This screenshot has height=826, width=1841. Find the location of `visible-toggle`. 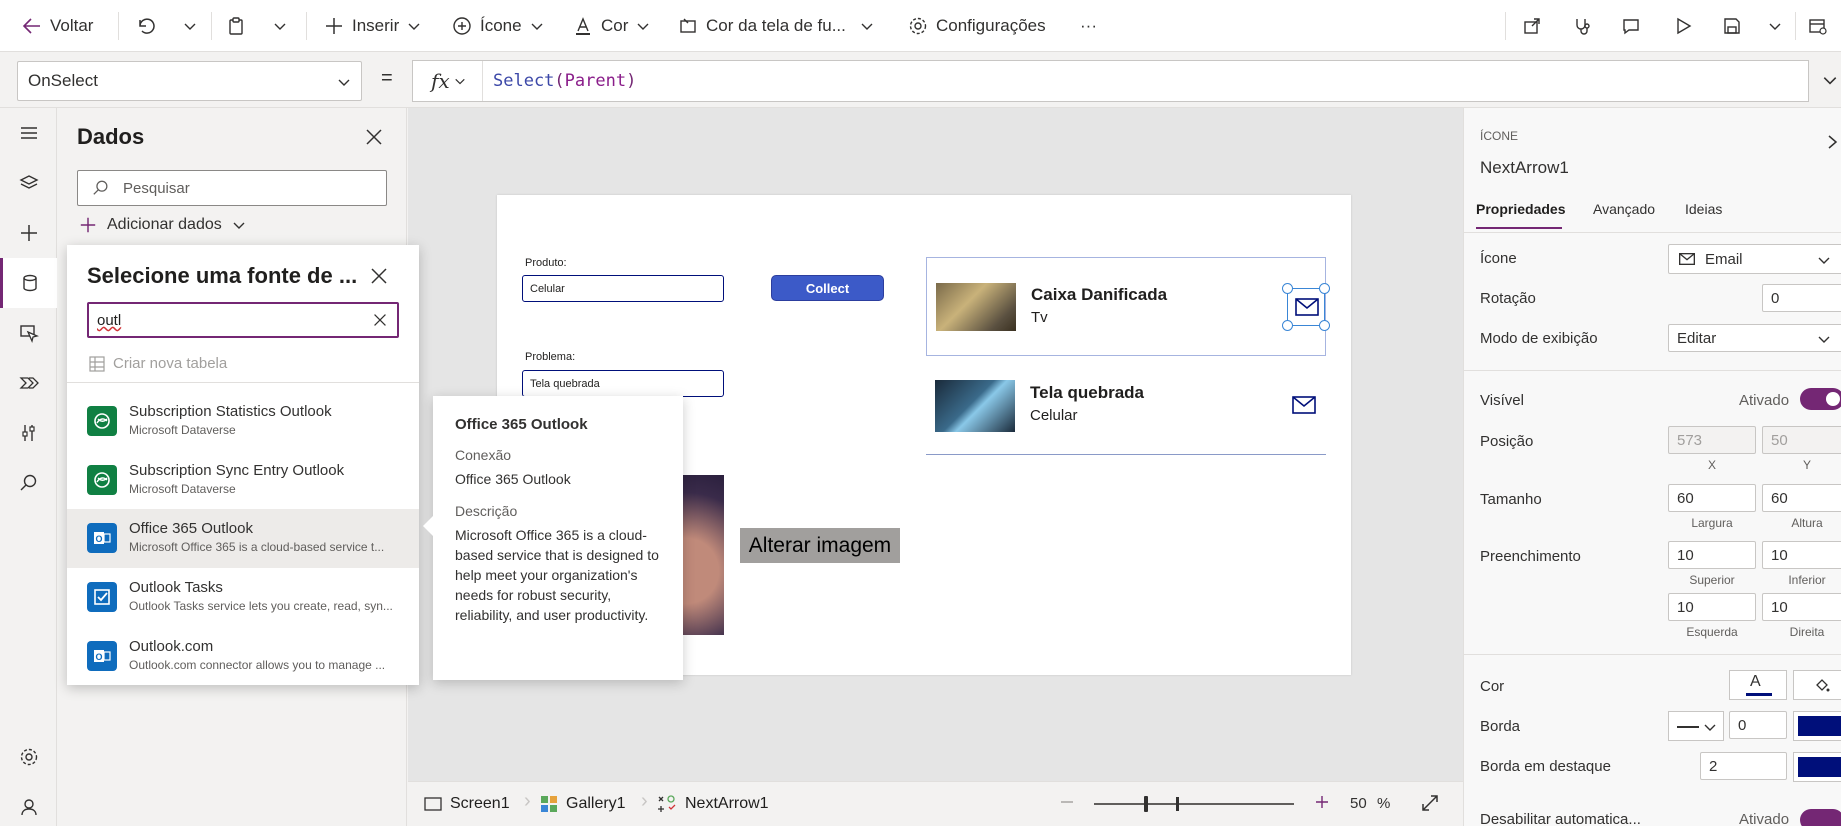

visible-toggle is located at coordinates (1820, 399).